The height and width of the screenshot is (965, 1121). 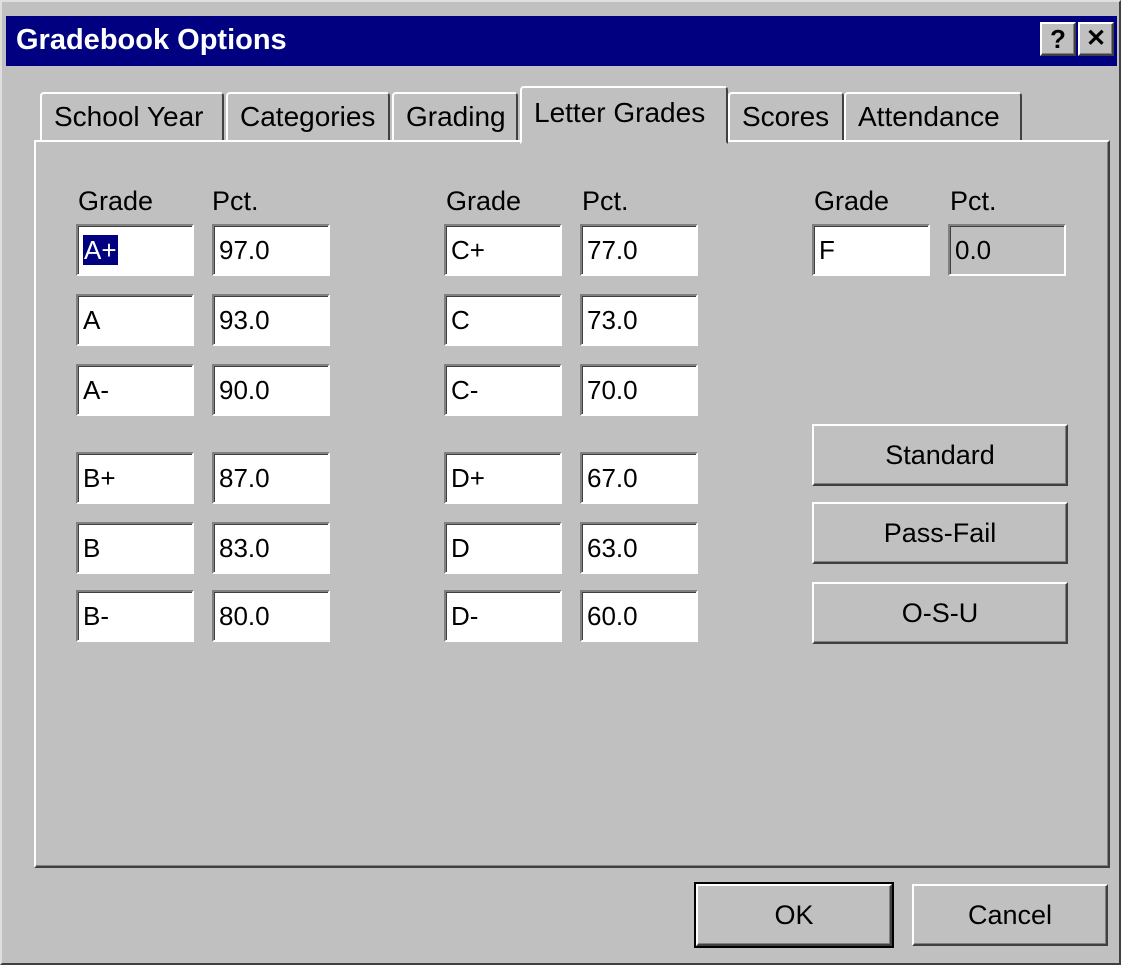 What do you see at coordinates (129, 116) in the screenshot?
I see `tab-label: School Year` at bounding box center [129, 116].